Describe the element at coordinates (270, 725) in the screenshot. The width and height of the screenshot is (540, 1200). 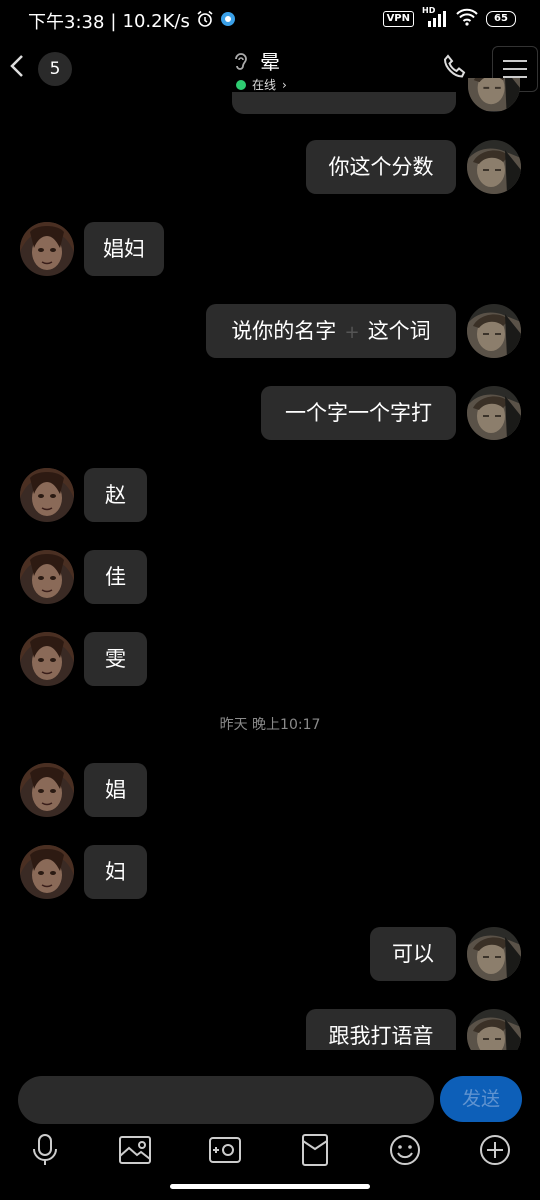
I see `message-timestamp: 昨天 晚上10:17` at that location.